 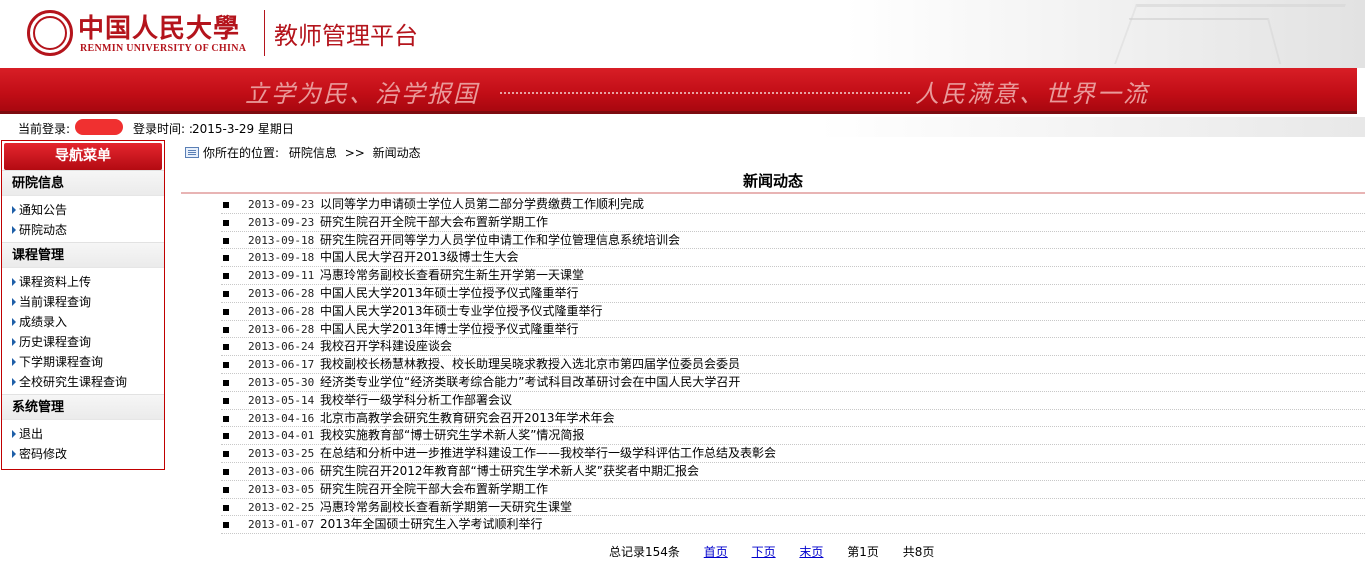 I want to click on nav-item-all-courses: 全校研究生课程查询, so click(x=83, y=382).